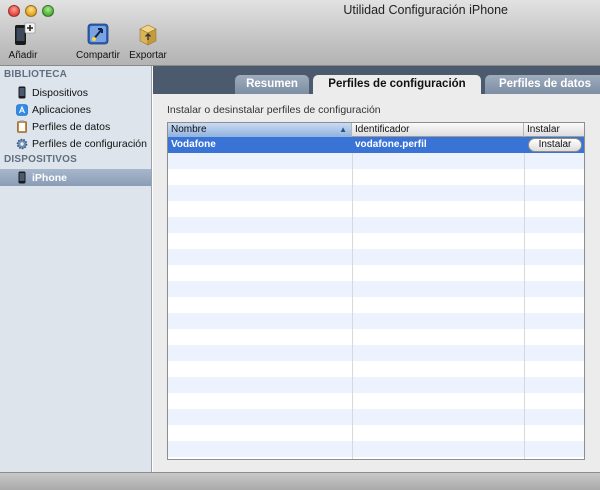 This screenshot has height=490, width=600. What do you see at coordinates (50, 177) in the screenshot?
I see `sidebar-item-label: iPhone` at bounding box center [50, 177].